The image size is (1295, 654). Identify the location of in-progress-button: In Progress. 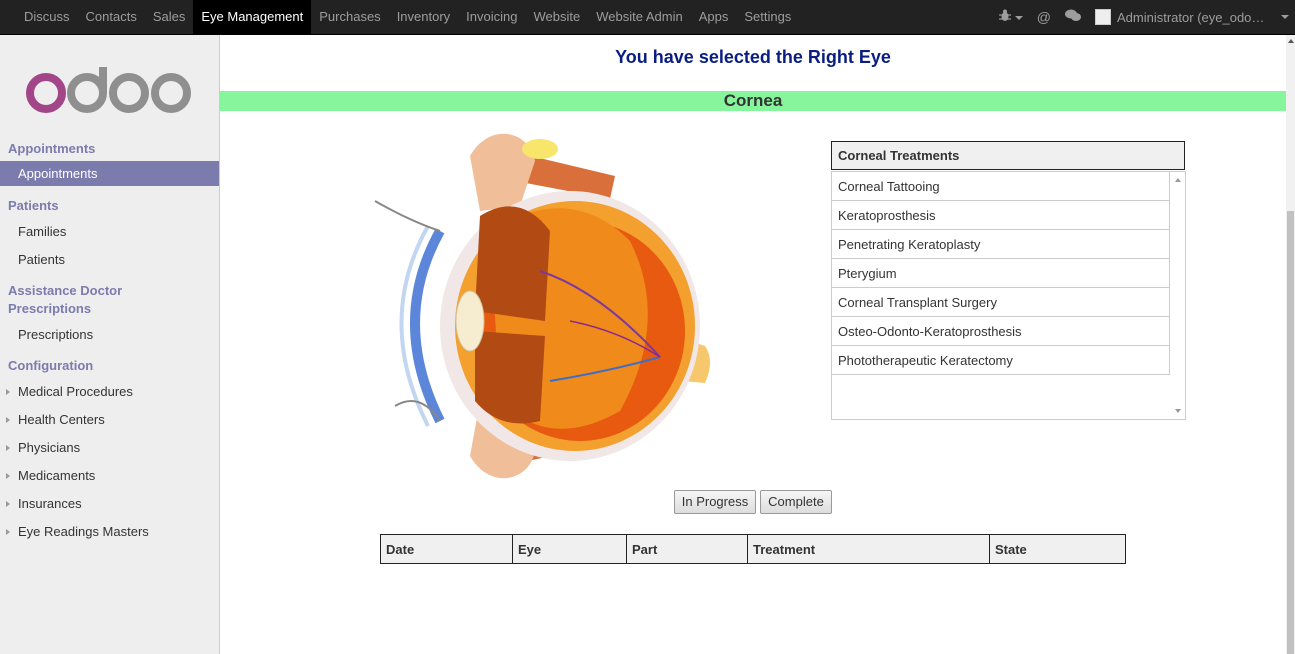
(715, 502).